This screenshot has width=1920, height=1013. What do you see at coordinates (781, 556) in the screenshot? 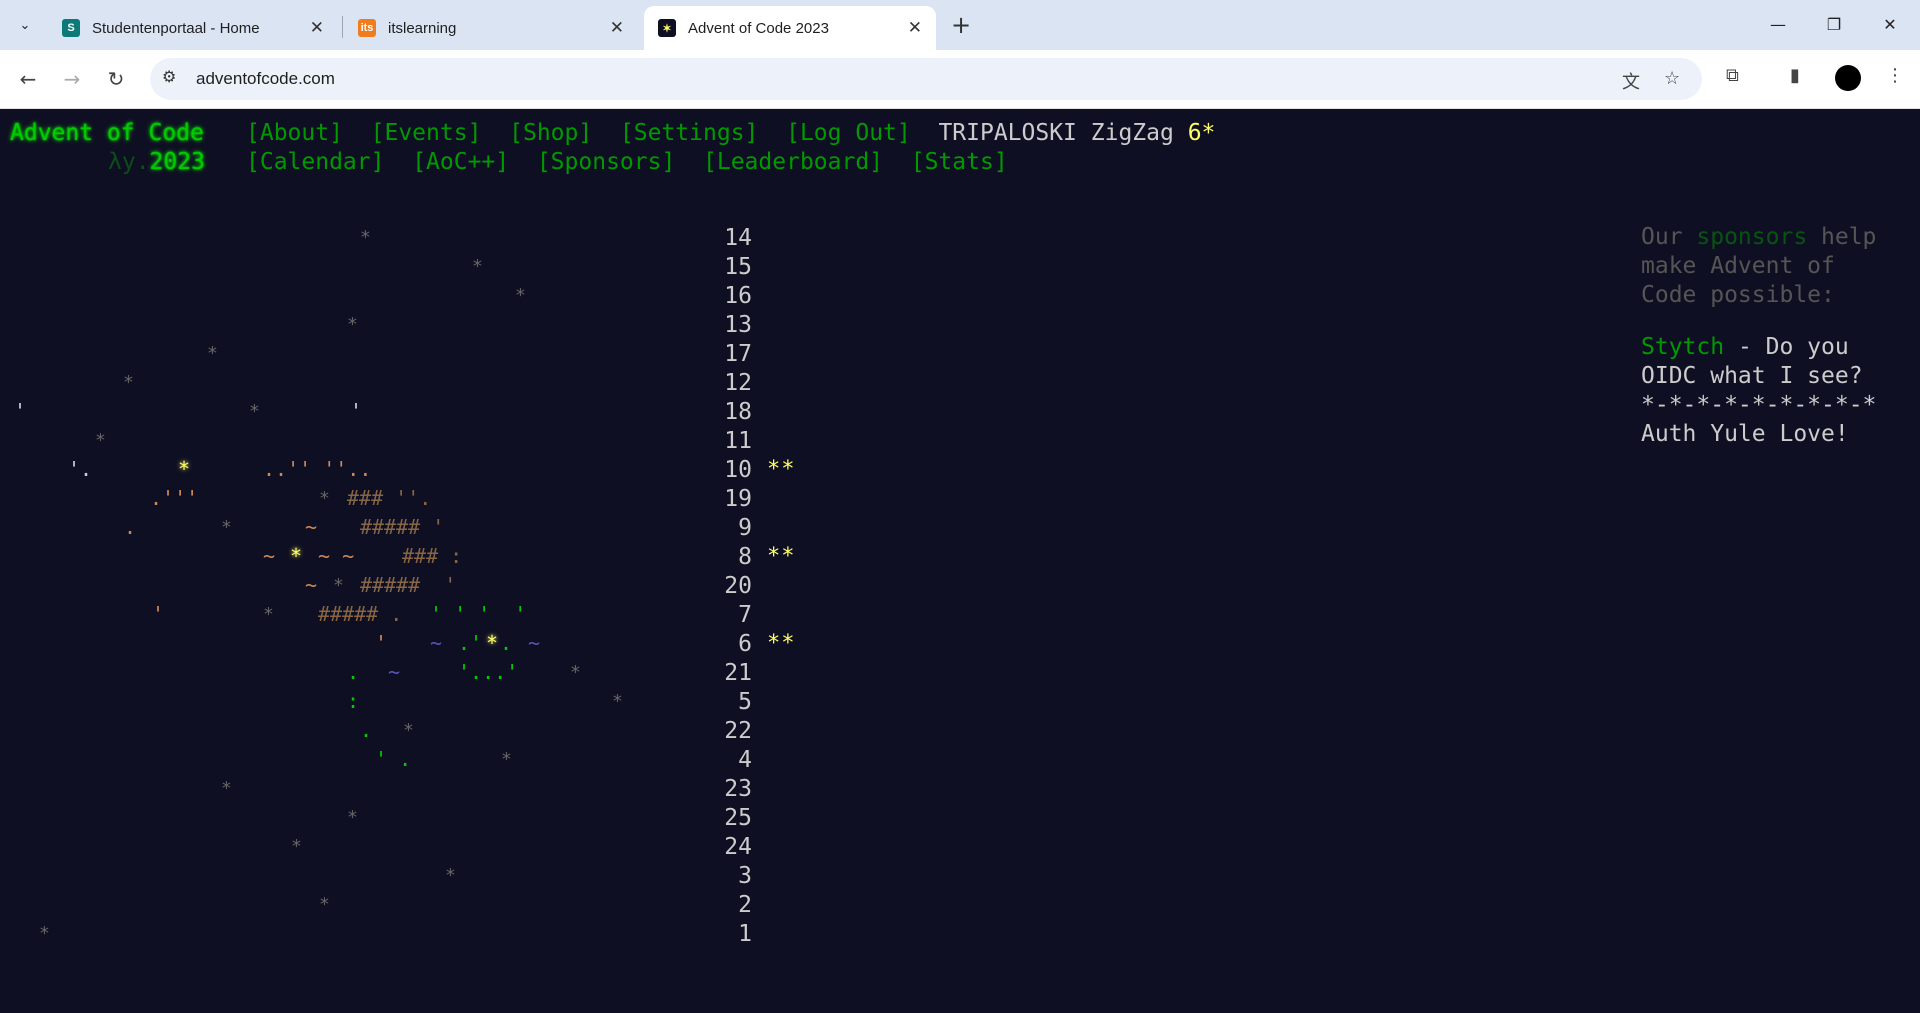
I see `day-8-stars: **` at bounding box center [781, 556].